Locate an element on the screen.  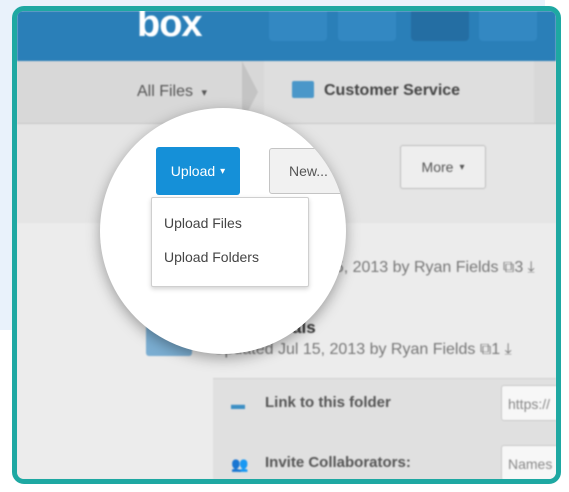
upload-button: Upload ▾ is located at coordinates (198, 171).